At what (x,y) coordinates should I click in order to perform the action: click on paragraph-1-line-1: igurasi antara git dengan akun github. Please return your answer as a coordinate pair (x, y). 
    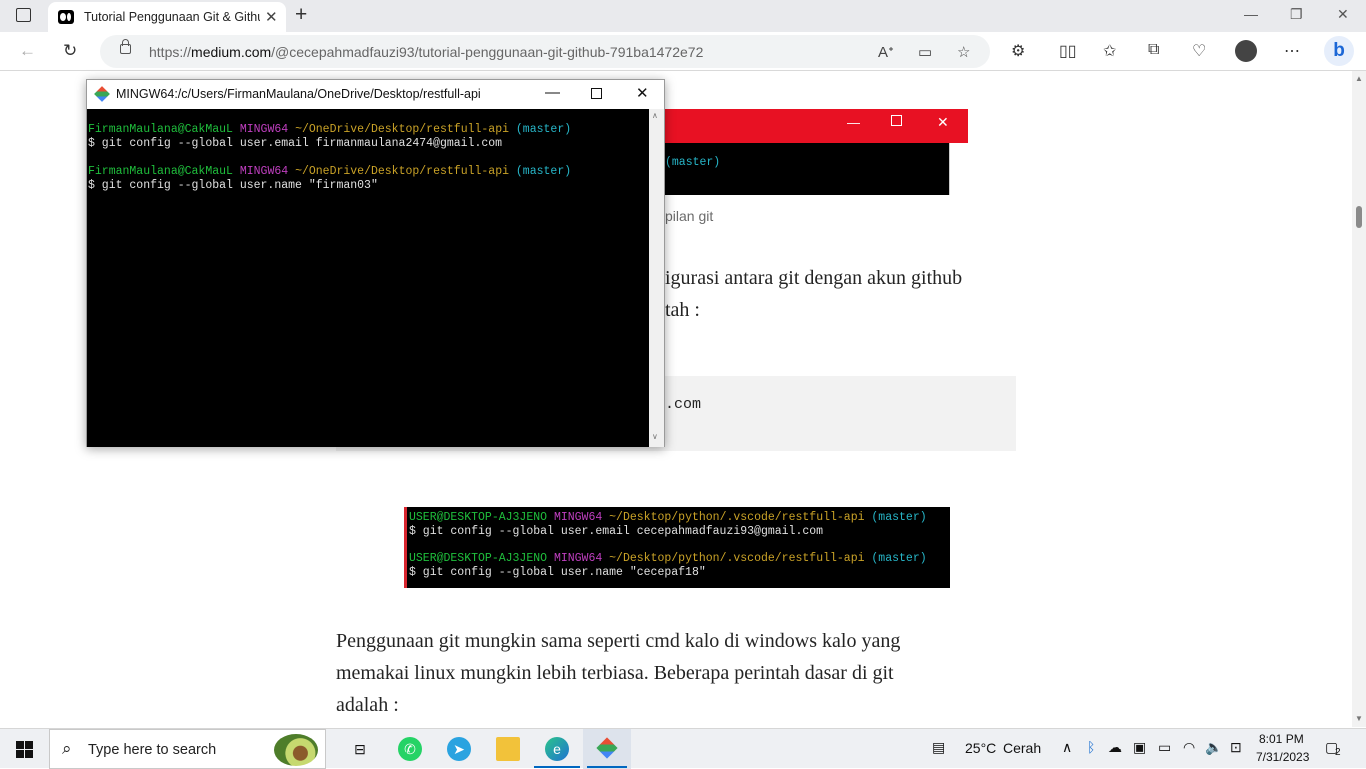
    Looking at the image, I should click on (814, 278).